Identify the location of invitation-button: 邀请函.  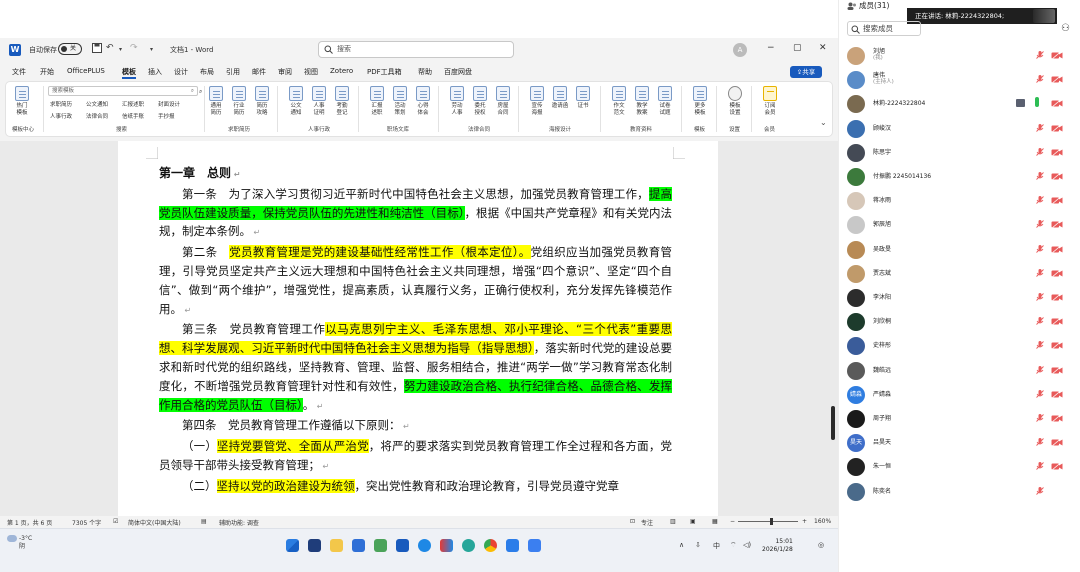
(560, 98).